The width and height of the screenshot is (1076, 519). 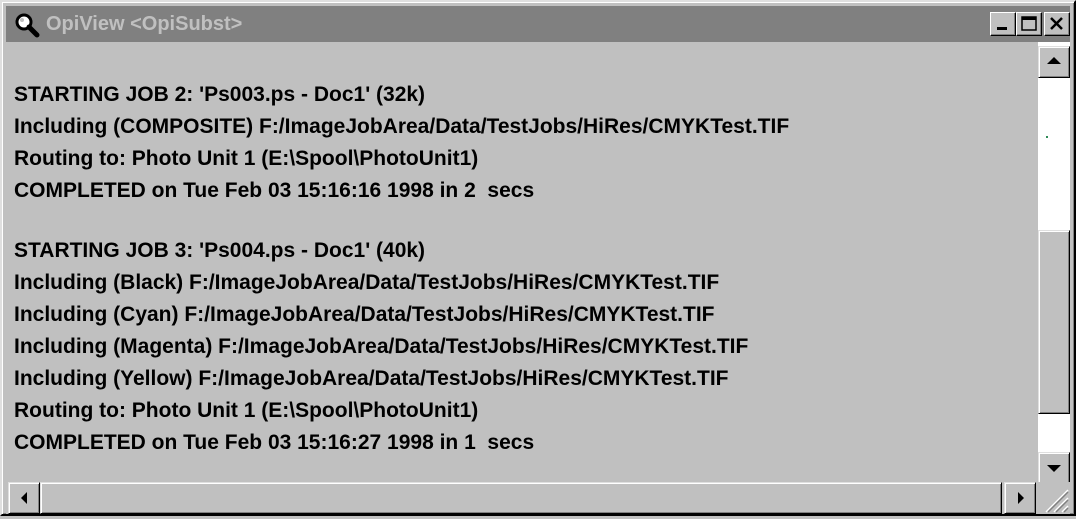 I want to click on log-line: STARTING JOB 2: 'Ps003.ps - Doc1' (32k), so click(x=220, y=94).